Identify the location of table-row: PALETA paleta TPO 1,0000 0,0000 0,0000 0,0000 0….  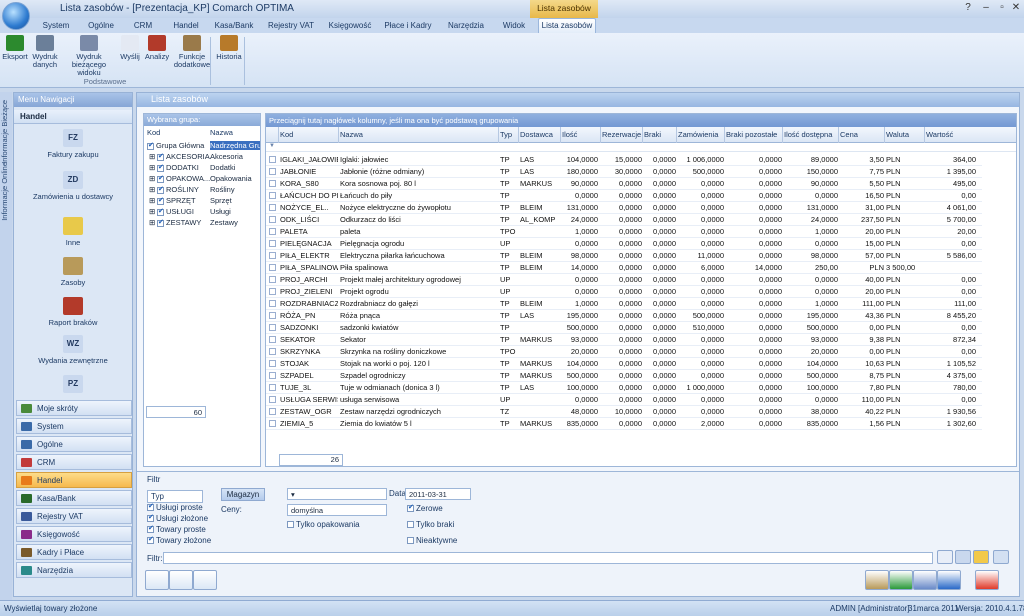
(624, 232).